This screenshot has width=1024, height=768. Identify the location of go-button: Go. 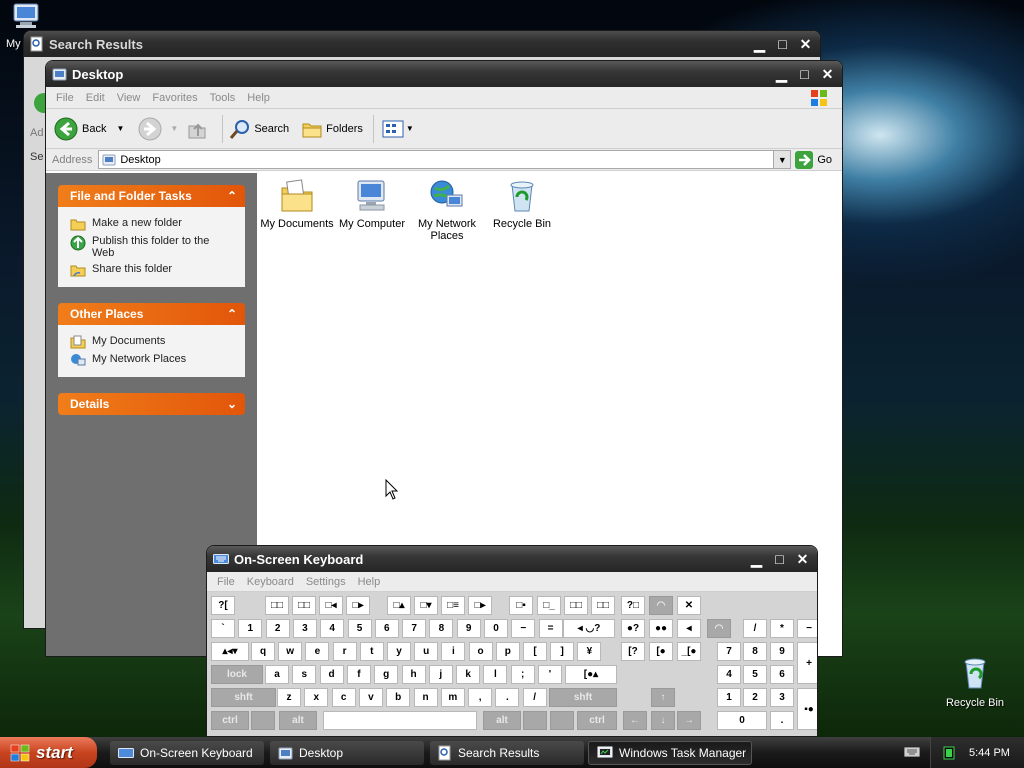
(813, 159).